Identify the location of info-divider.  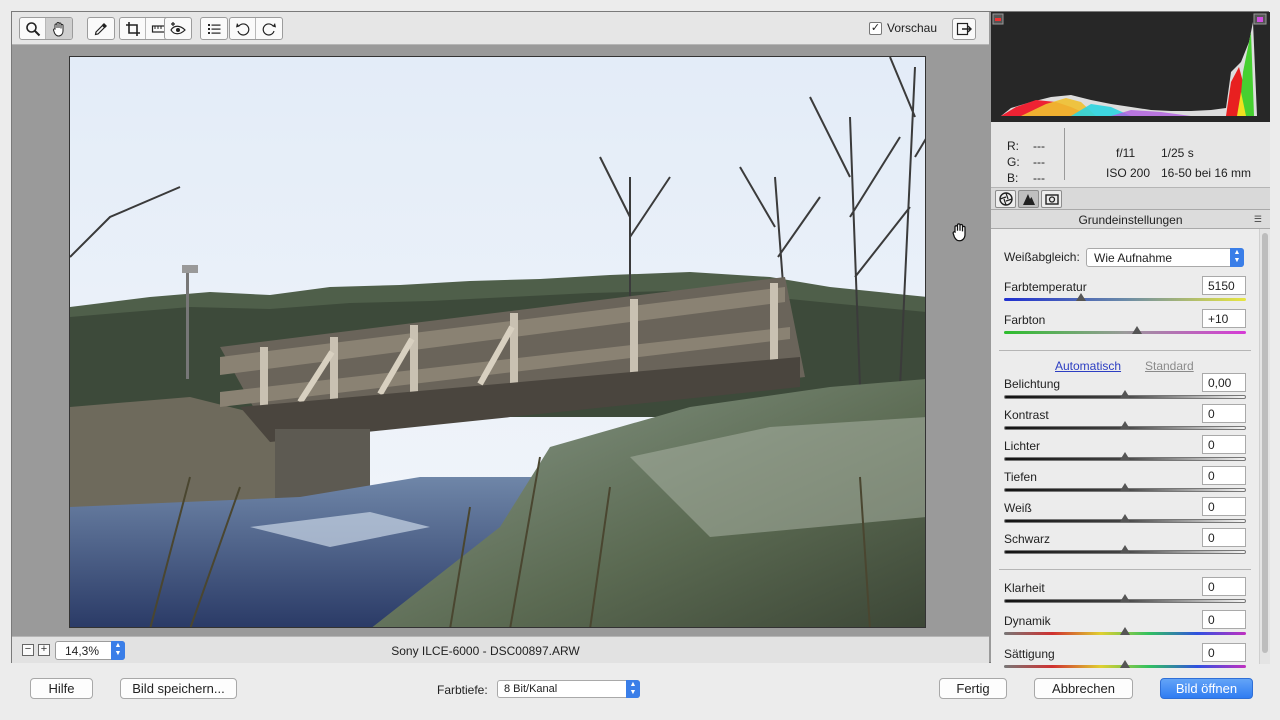
(1064, 154).